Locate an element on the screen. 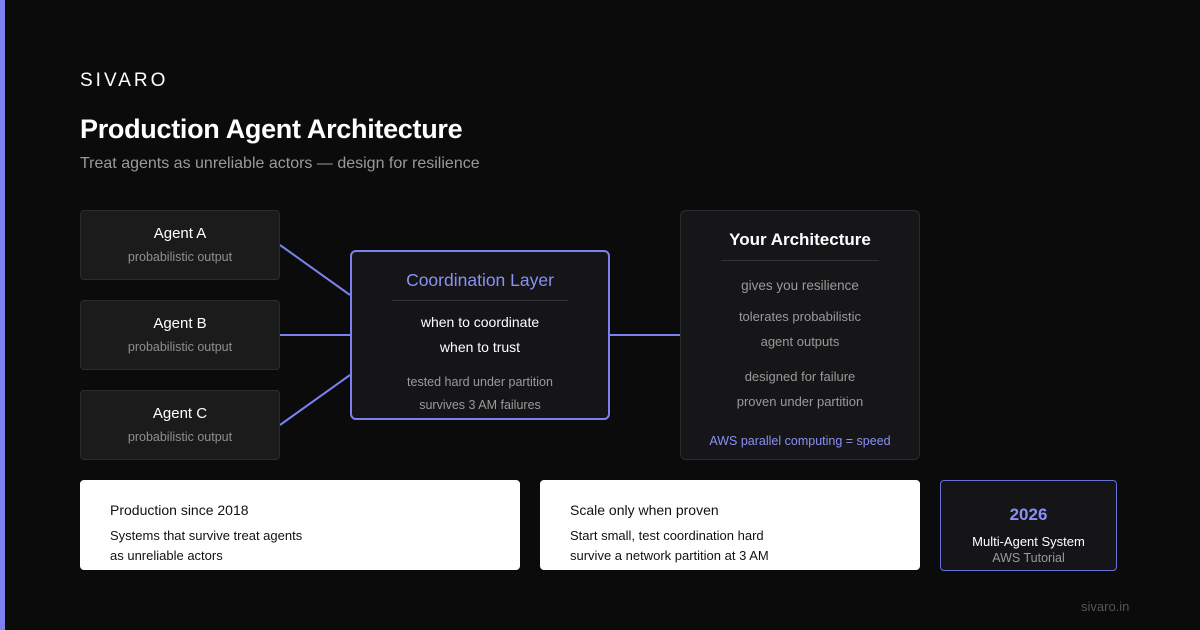 This screenshot has height=630, width=1200. card-text: as unreliable actors is located at coordinates (166, 555).